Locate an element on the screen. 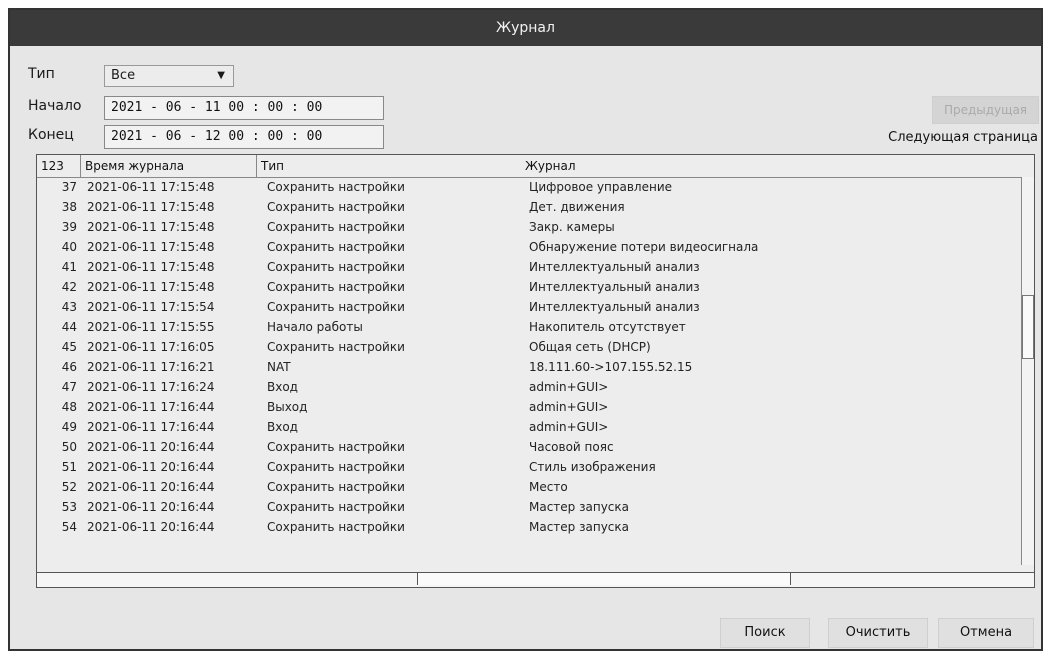  type-select: Все ▼ is located at coordinates (169, 76).